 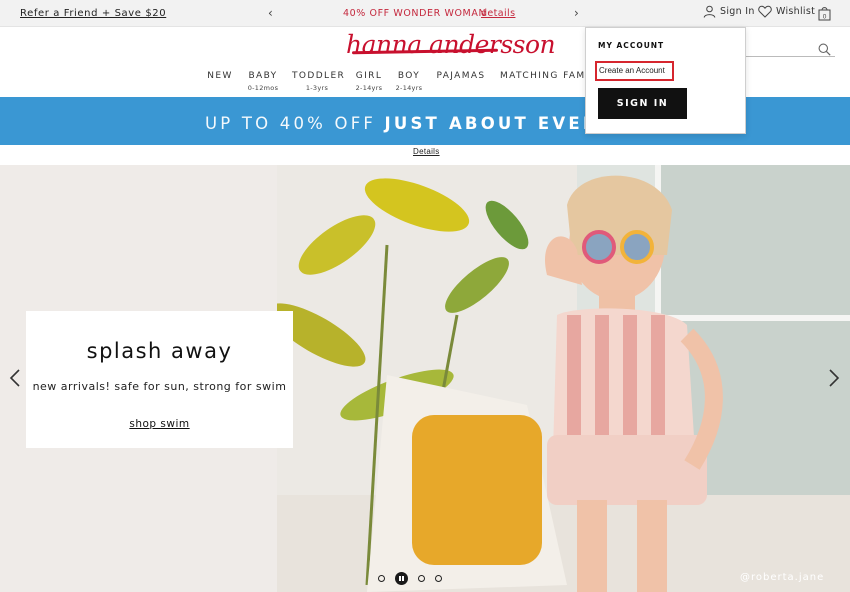 I want to click on chevron-right-icon: ›, so click(x=576, y=13).